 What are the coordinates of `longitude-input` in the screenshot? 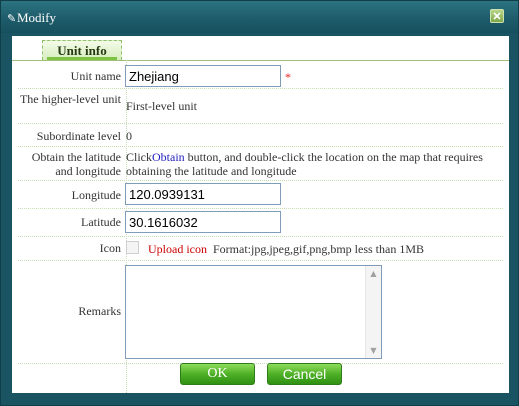 It's located at (203, 194).